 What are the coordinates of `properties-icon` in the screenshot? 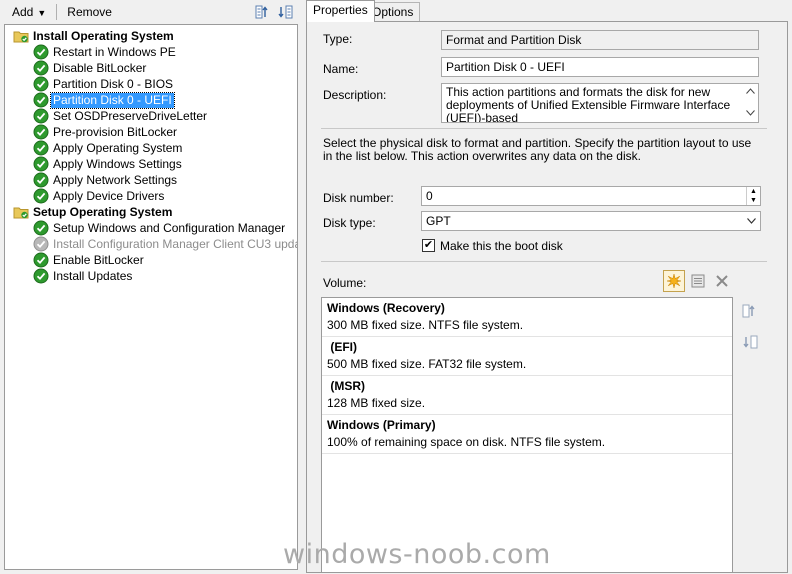 It's located at (698, 281).